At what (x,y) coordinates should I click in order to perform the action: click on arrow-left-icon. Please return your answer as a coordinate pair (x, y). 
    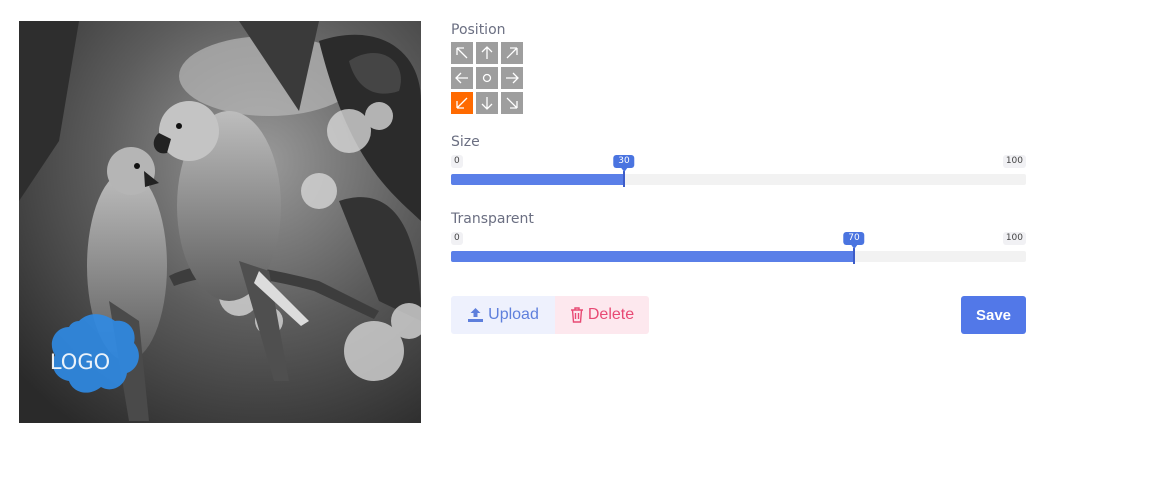
    Looking at the image, I should click on (461, 78).